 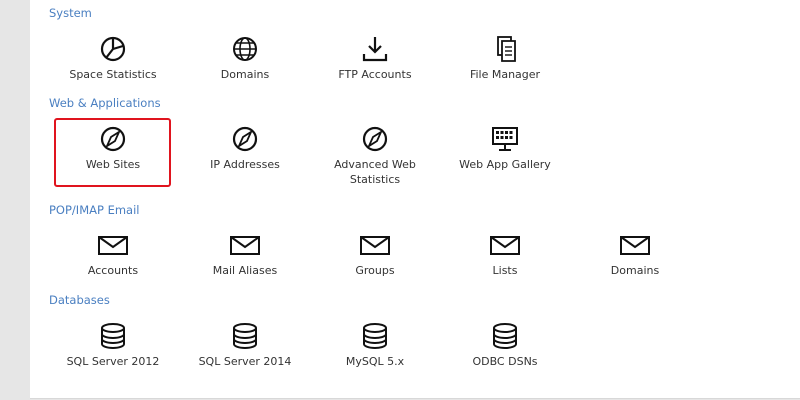 I want to click on tile-label: ODBC DSNs, so click(x=505, y=361).